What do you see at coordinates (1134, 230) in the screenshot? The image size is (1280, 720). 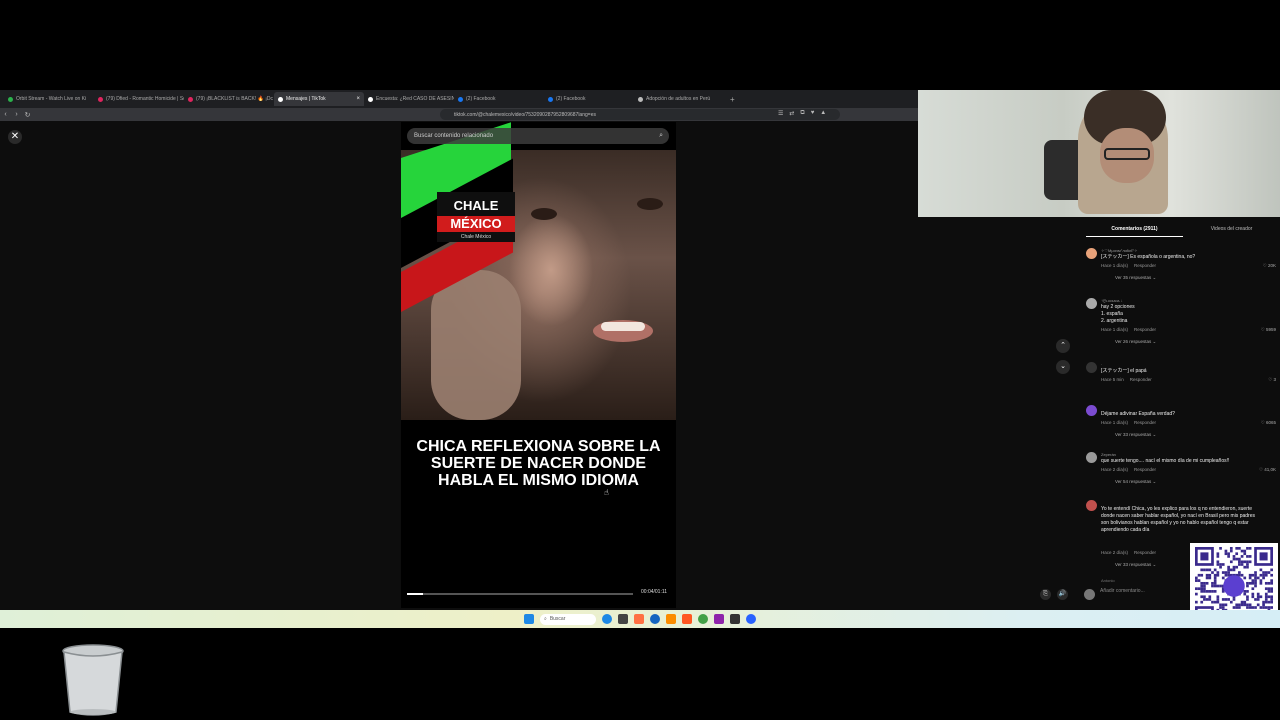 I see `tab-comments: Comentarios (2911)` at bounding box center [1134, 230].